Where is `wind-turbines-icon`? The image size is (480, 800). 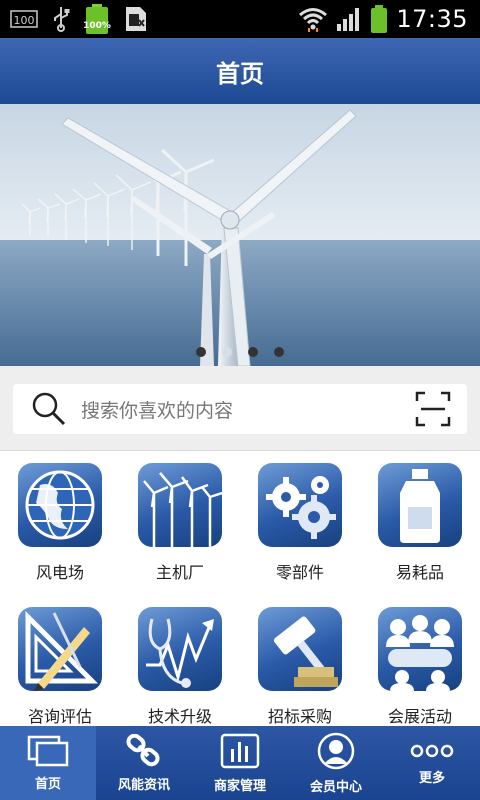
wind-turbines-icon is located at coordinates (180, 505).